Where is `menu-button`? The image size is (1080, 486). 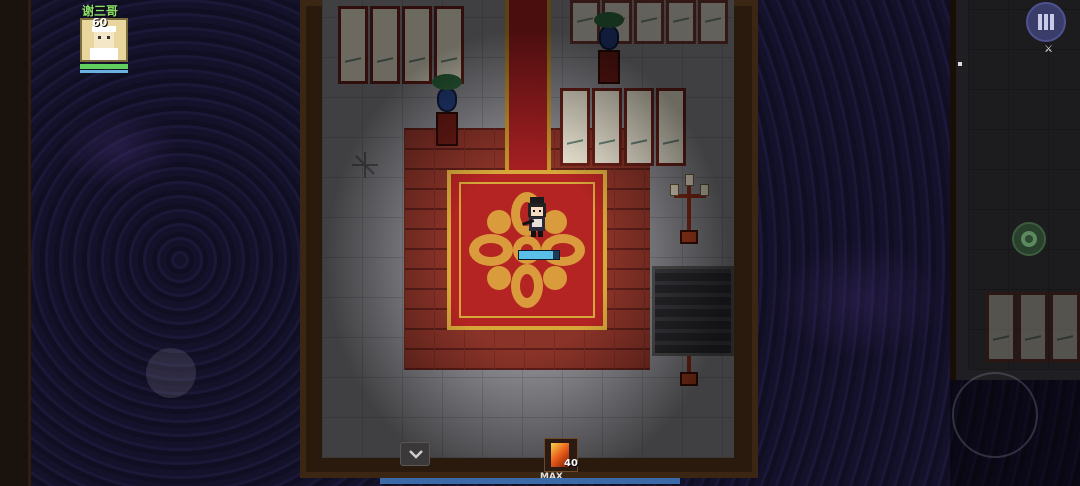
menu-button is located at coordinates (1046, 22).